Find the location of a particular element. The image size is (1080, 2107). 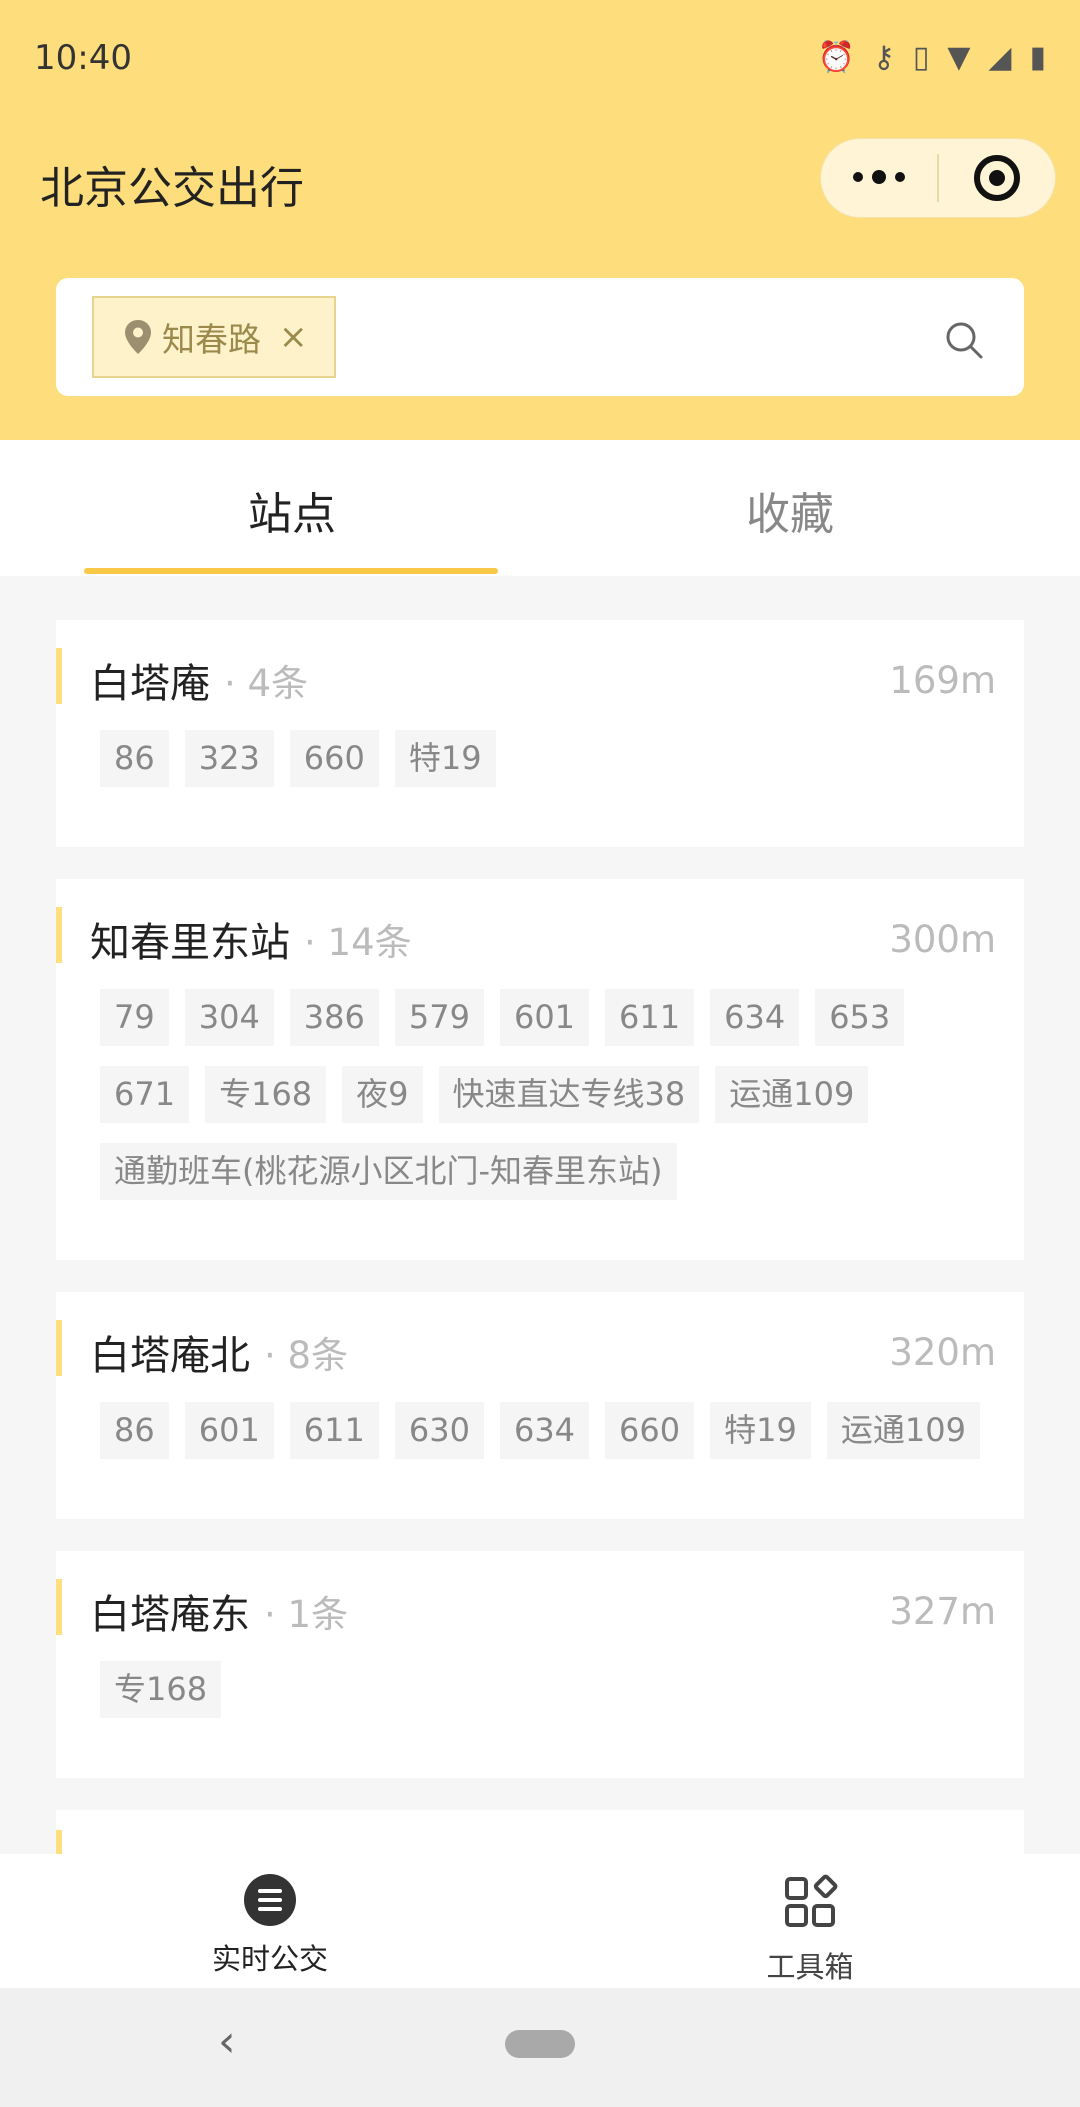

target-icon is located at coordinates (997, 178).